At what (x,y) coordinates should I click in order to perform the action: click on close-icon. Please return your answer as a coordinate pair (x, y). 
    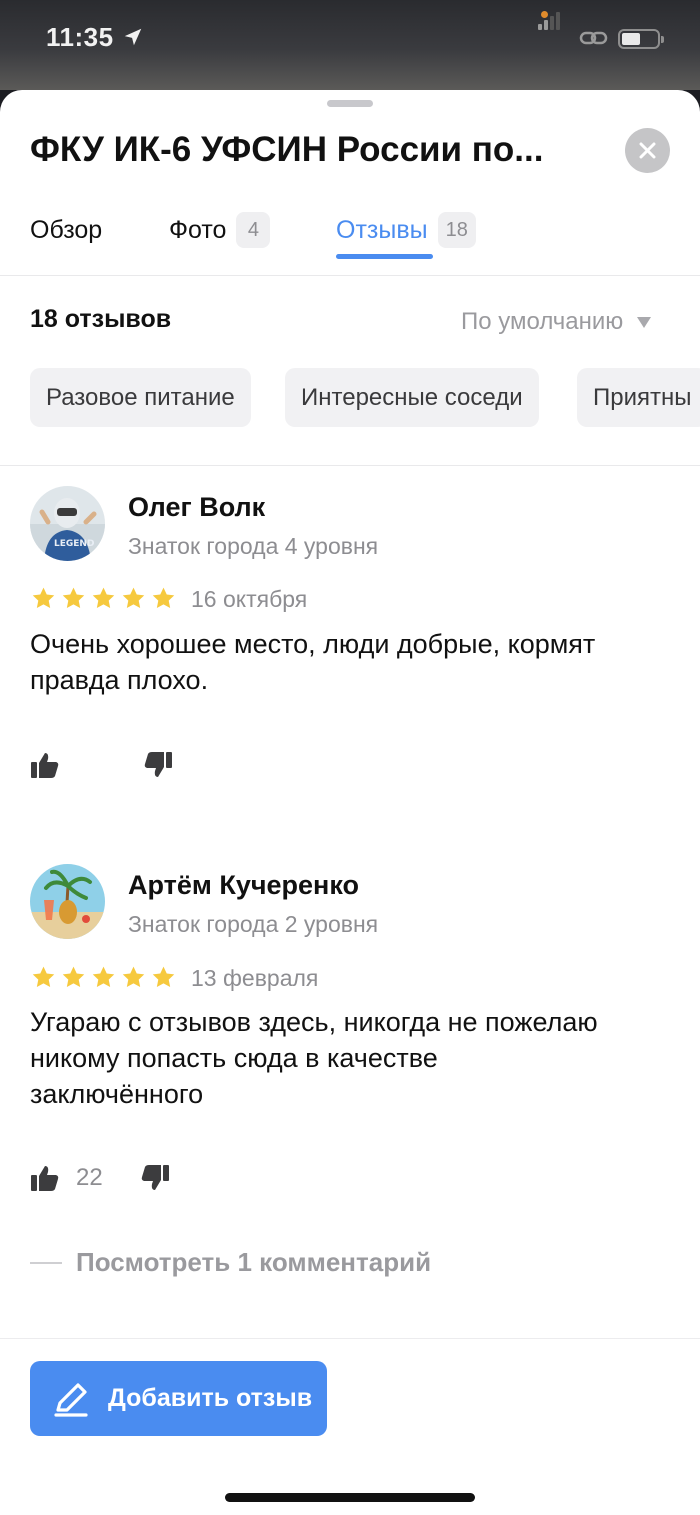
    Looking at the image, I should click on (647, 150).